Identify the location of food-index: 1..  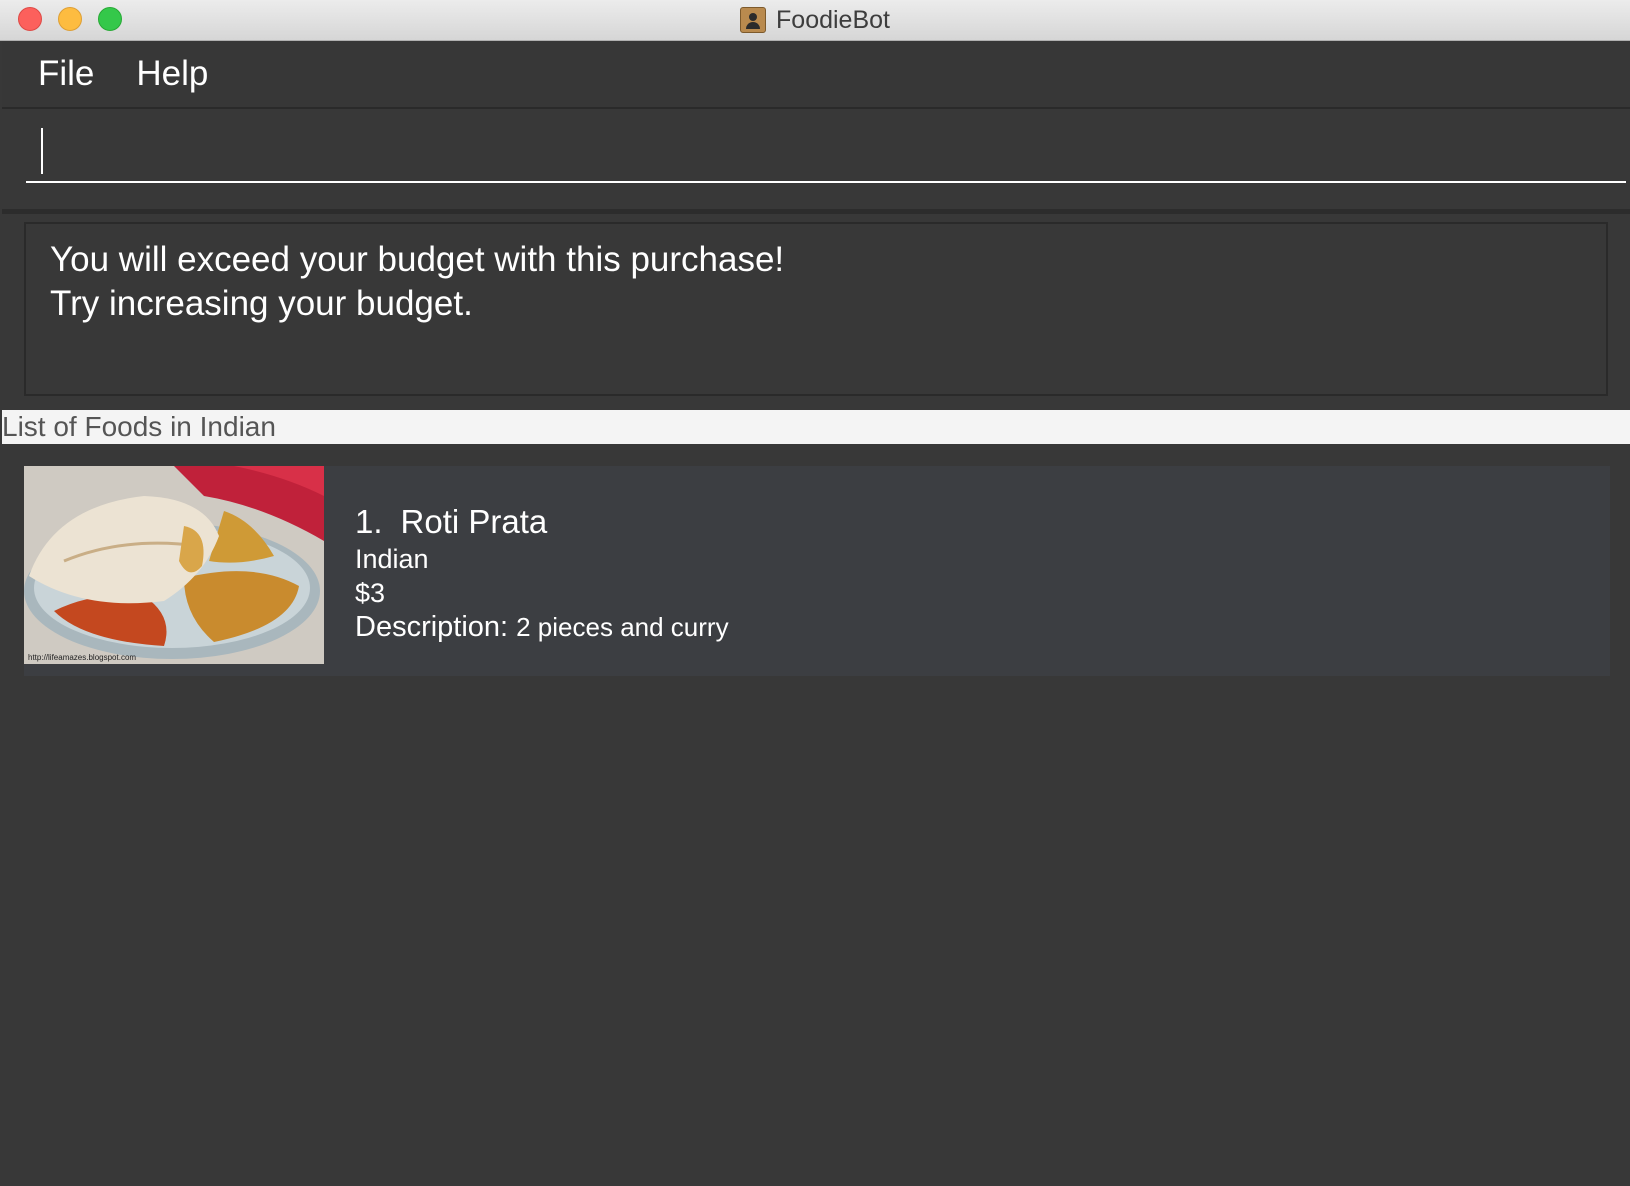
(369, 521).